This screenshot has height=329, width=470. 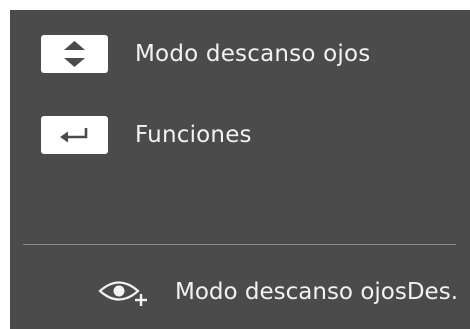 I want to click on menu-item-eye-saver-mode: Modo descanso ojos, so click(x=205, y=54).